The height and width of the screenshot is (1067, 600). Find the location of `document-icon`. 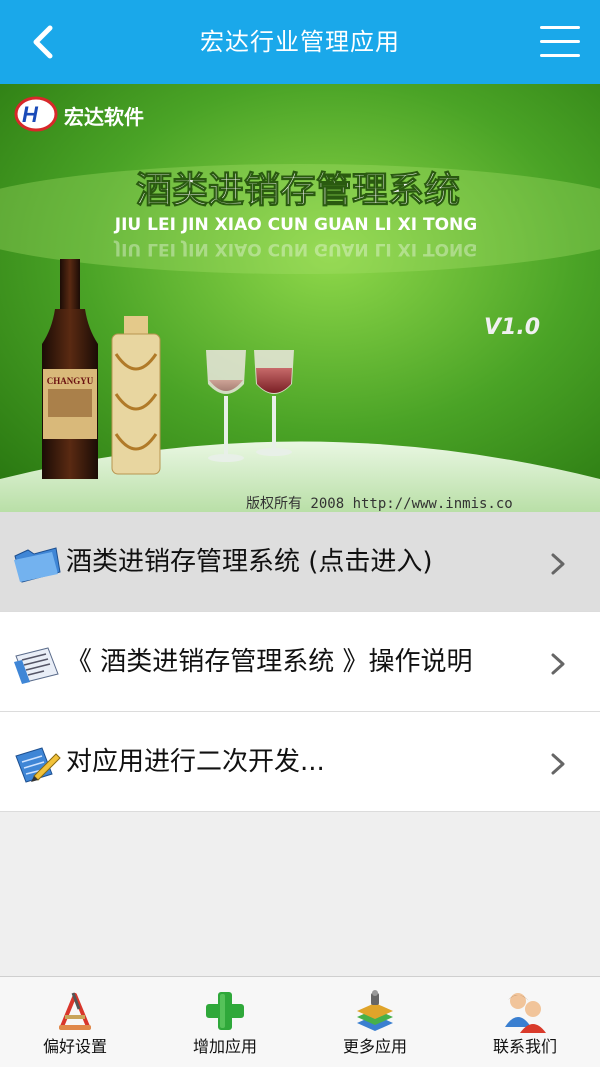

document-icon is located at coordinates (36, 665).